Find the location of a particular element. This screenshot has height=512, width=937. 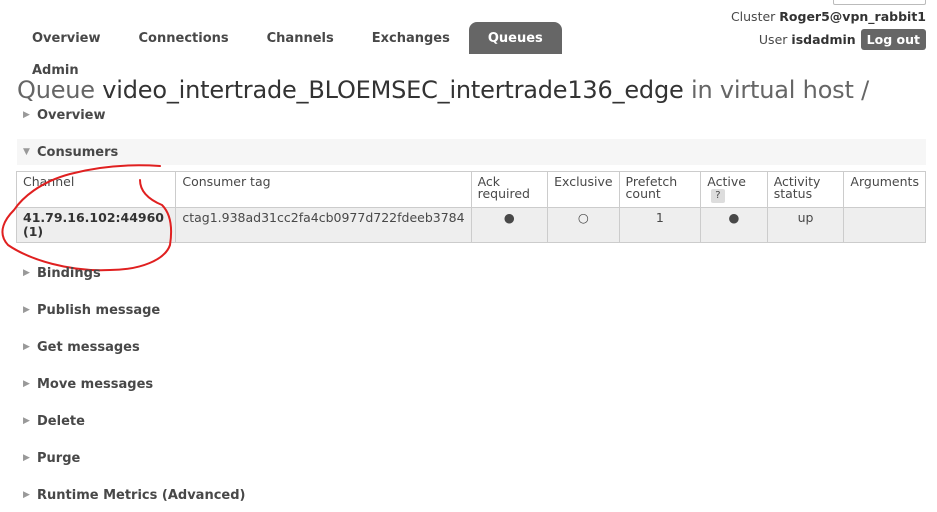

section-label: Publish message is located at coordinates (99, 310).